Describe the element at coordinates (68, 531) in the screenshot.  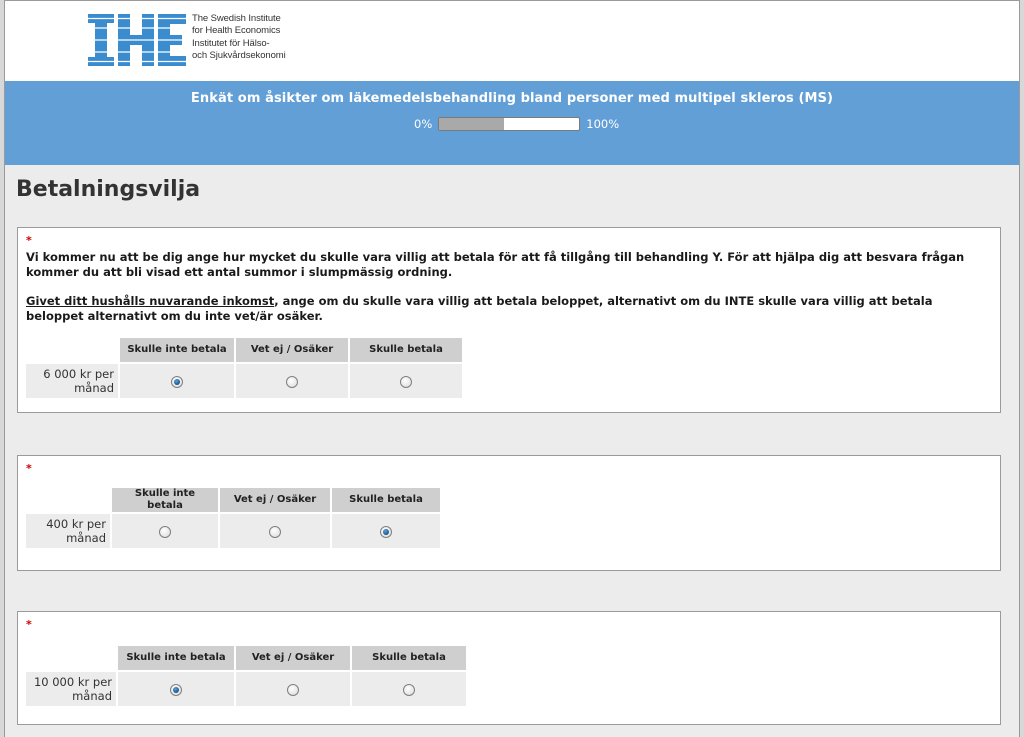
I see `row-label: 400 kr per månad` at that location.